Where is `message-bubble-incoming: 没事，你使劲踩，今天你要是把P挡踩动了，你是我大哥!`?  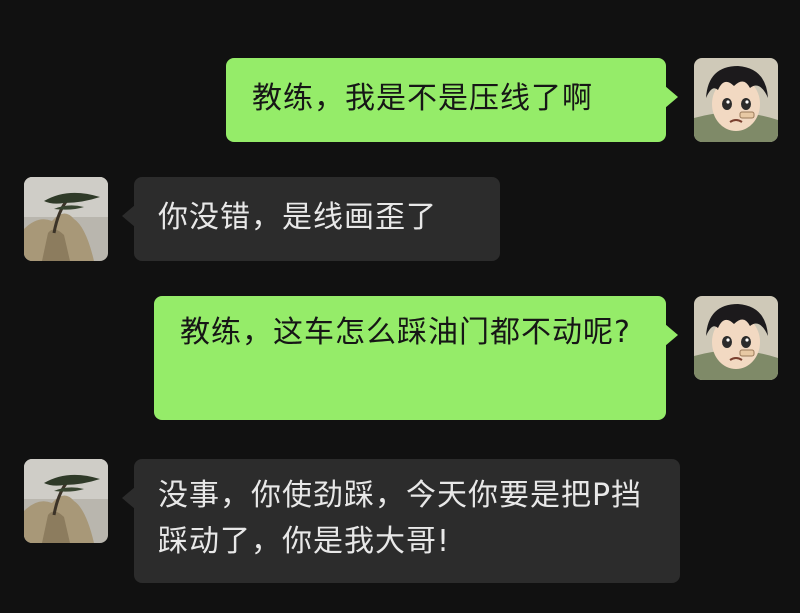 message-bubble-incoming: 没事，你使劲踩，今天你要是把P挡踩动了，你是我大哥! is located at coordinates (401, 521).